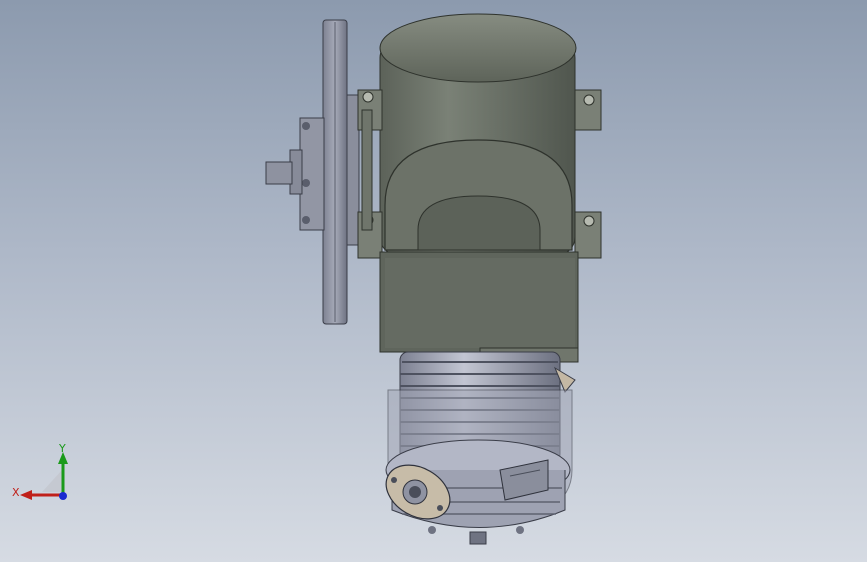 The height and width of the screenshot is (562, 867). I want to click on x-axis-arrow-icon, so click(26, 495).